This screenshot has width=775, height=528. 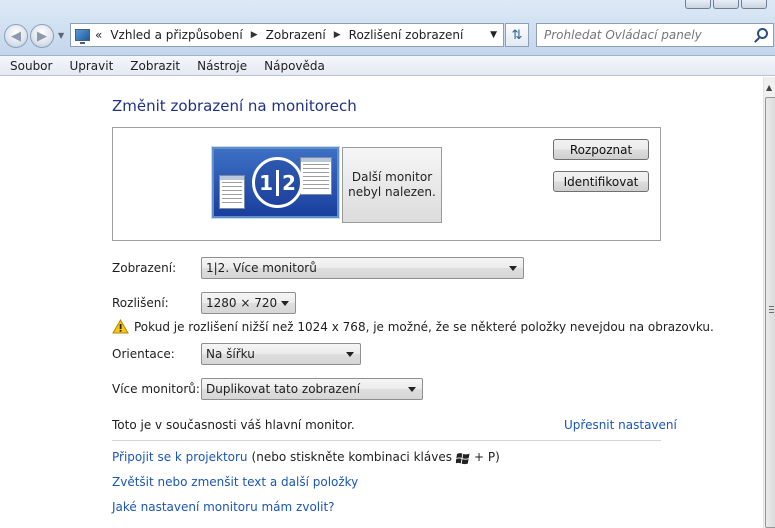 What do you see at coordinates (89, 66) in the screenshot?
I see `menu-edit: Upravit` at bounding box center [89, 66].